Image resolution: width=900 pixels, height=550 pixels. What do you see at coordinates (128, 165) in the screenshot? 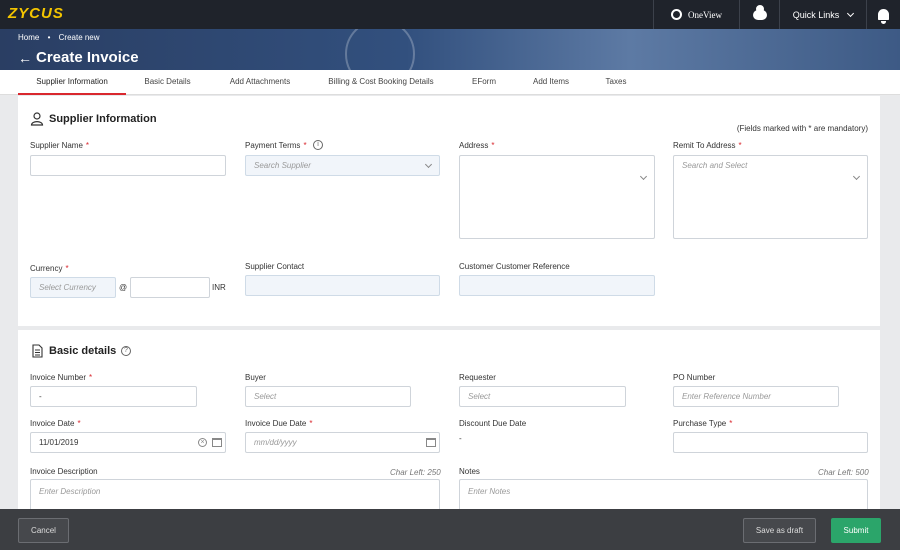
I see `supplier-name-input` at bounding box center [128, 165].